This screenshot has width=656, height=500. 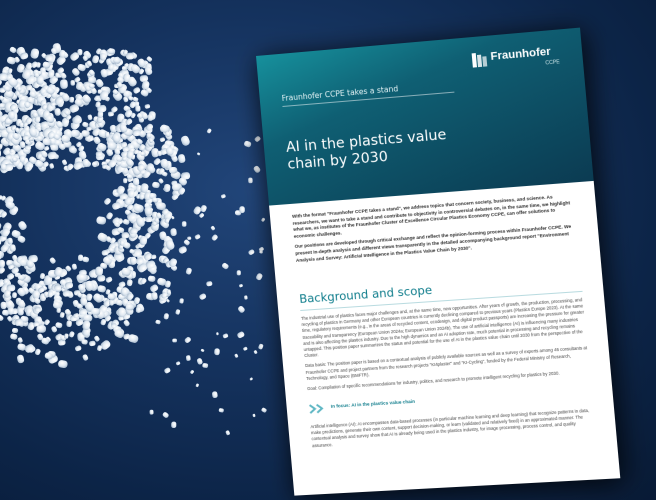 I want to click on logo-sub: CCPE, so click(x=553, y=63).